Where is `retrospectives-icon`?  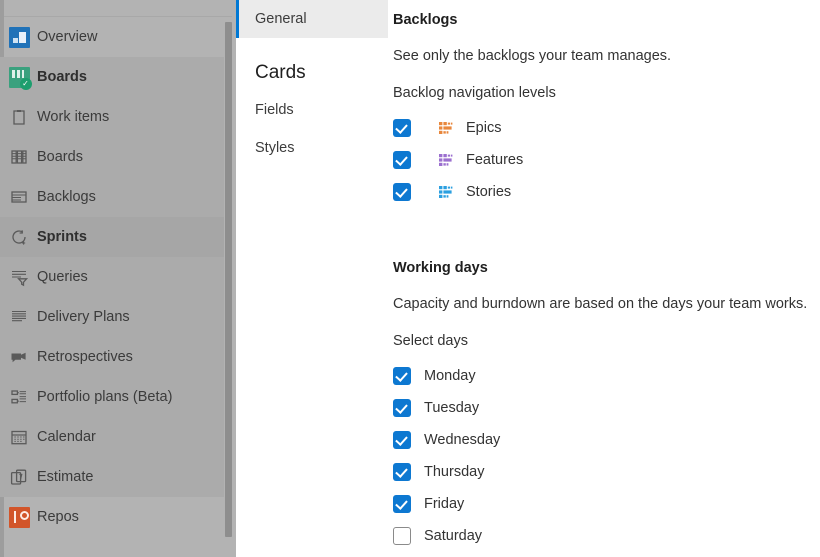
retrospectives-icon is located at coordinates (19, 357).